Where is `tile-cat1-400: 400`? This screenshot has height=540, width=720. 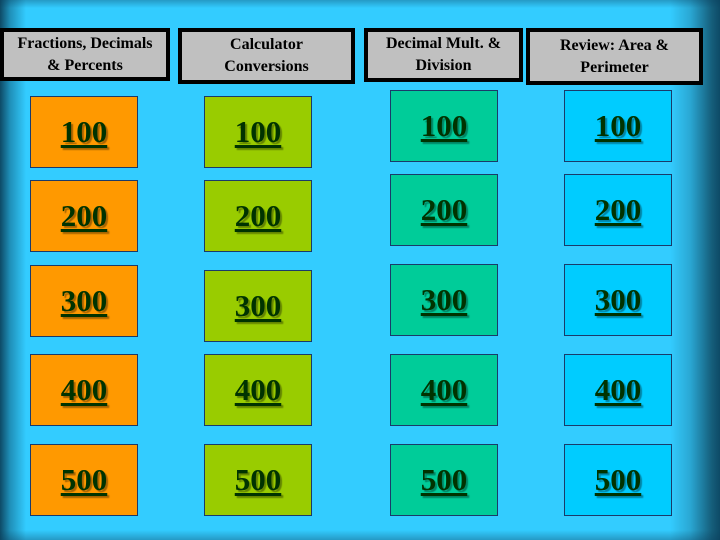 tile-cat1-400: 400 is located at coordinates (84, 390).